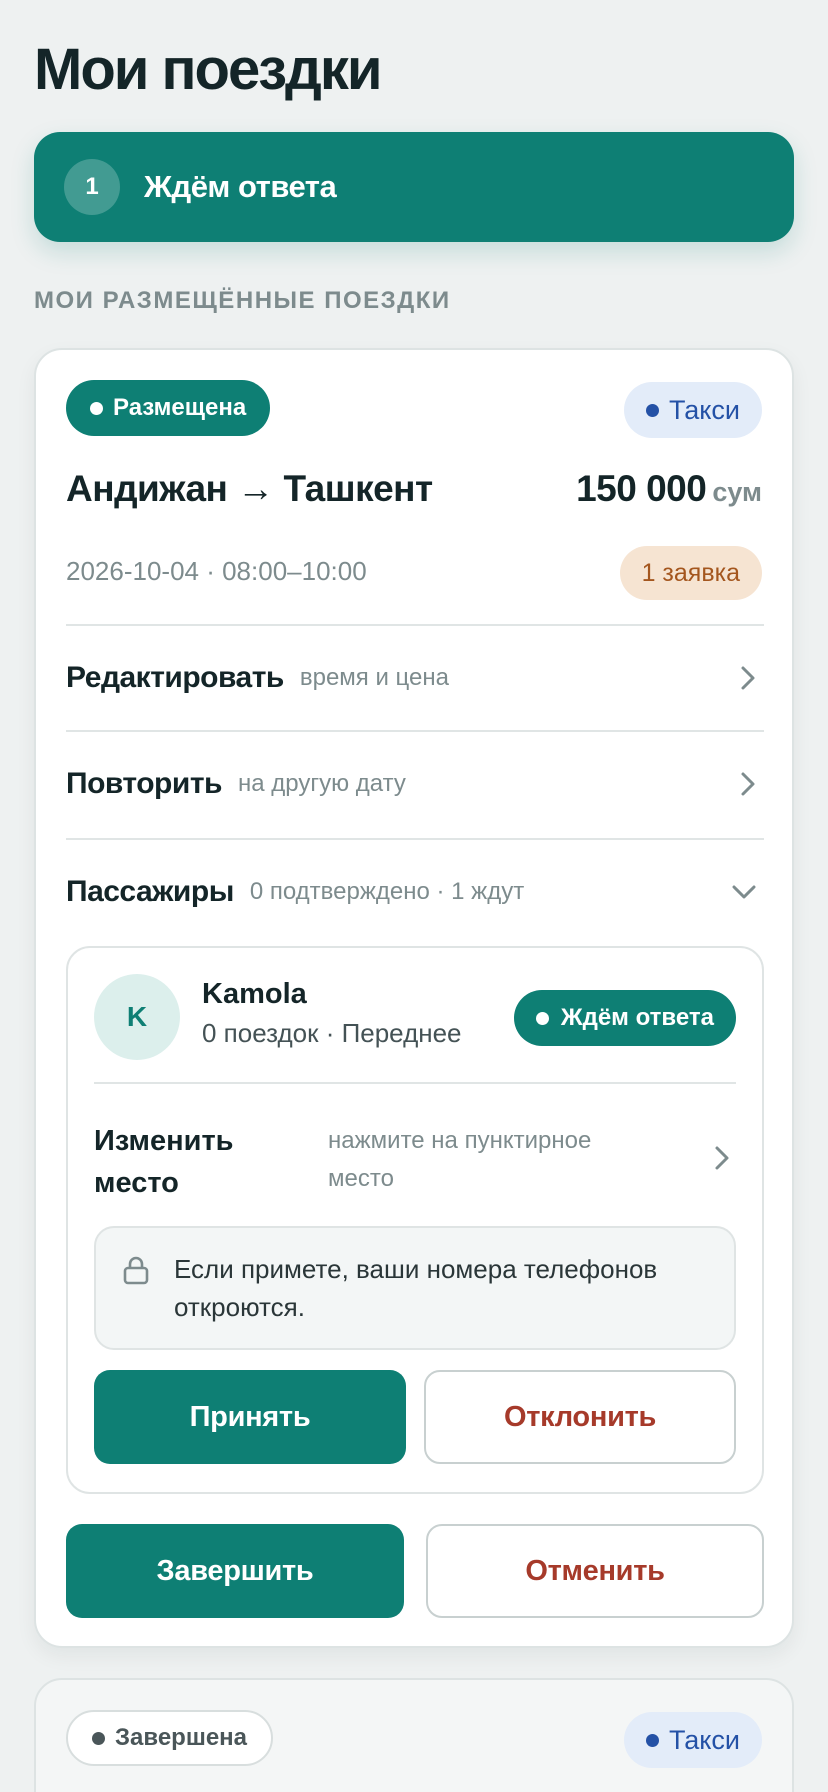 The image size is (828, 1792). I want to click on cancel-trip-button: Отменить, so click(595, 1571).